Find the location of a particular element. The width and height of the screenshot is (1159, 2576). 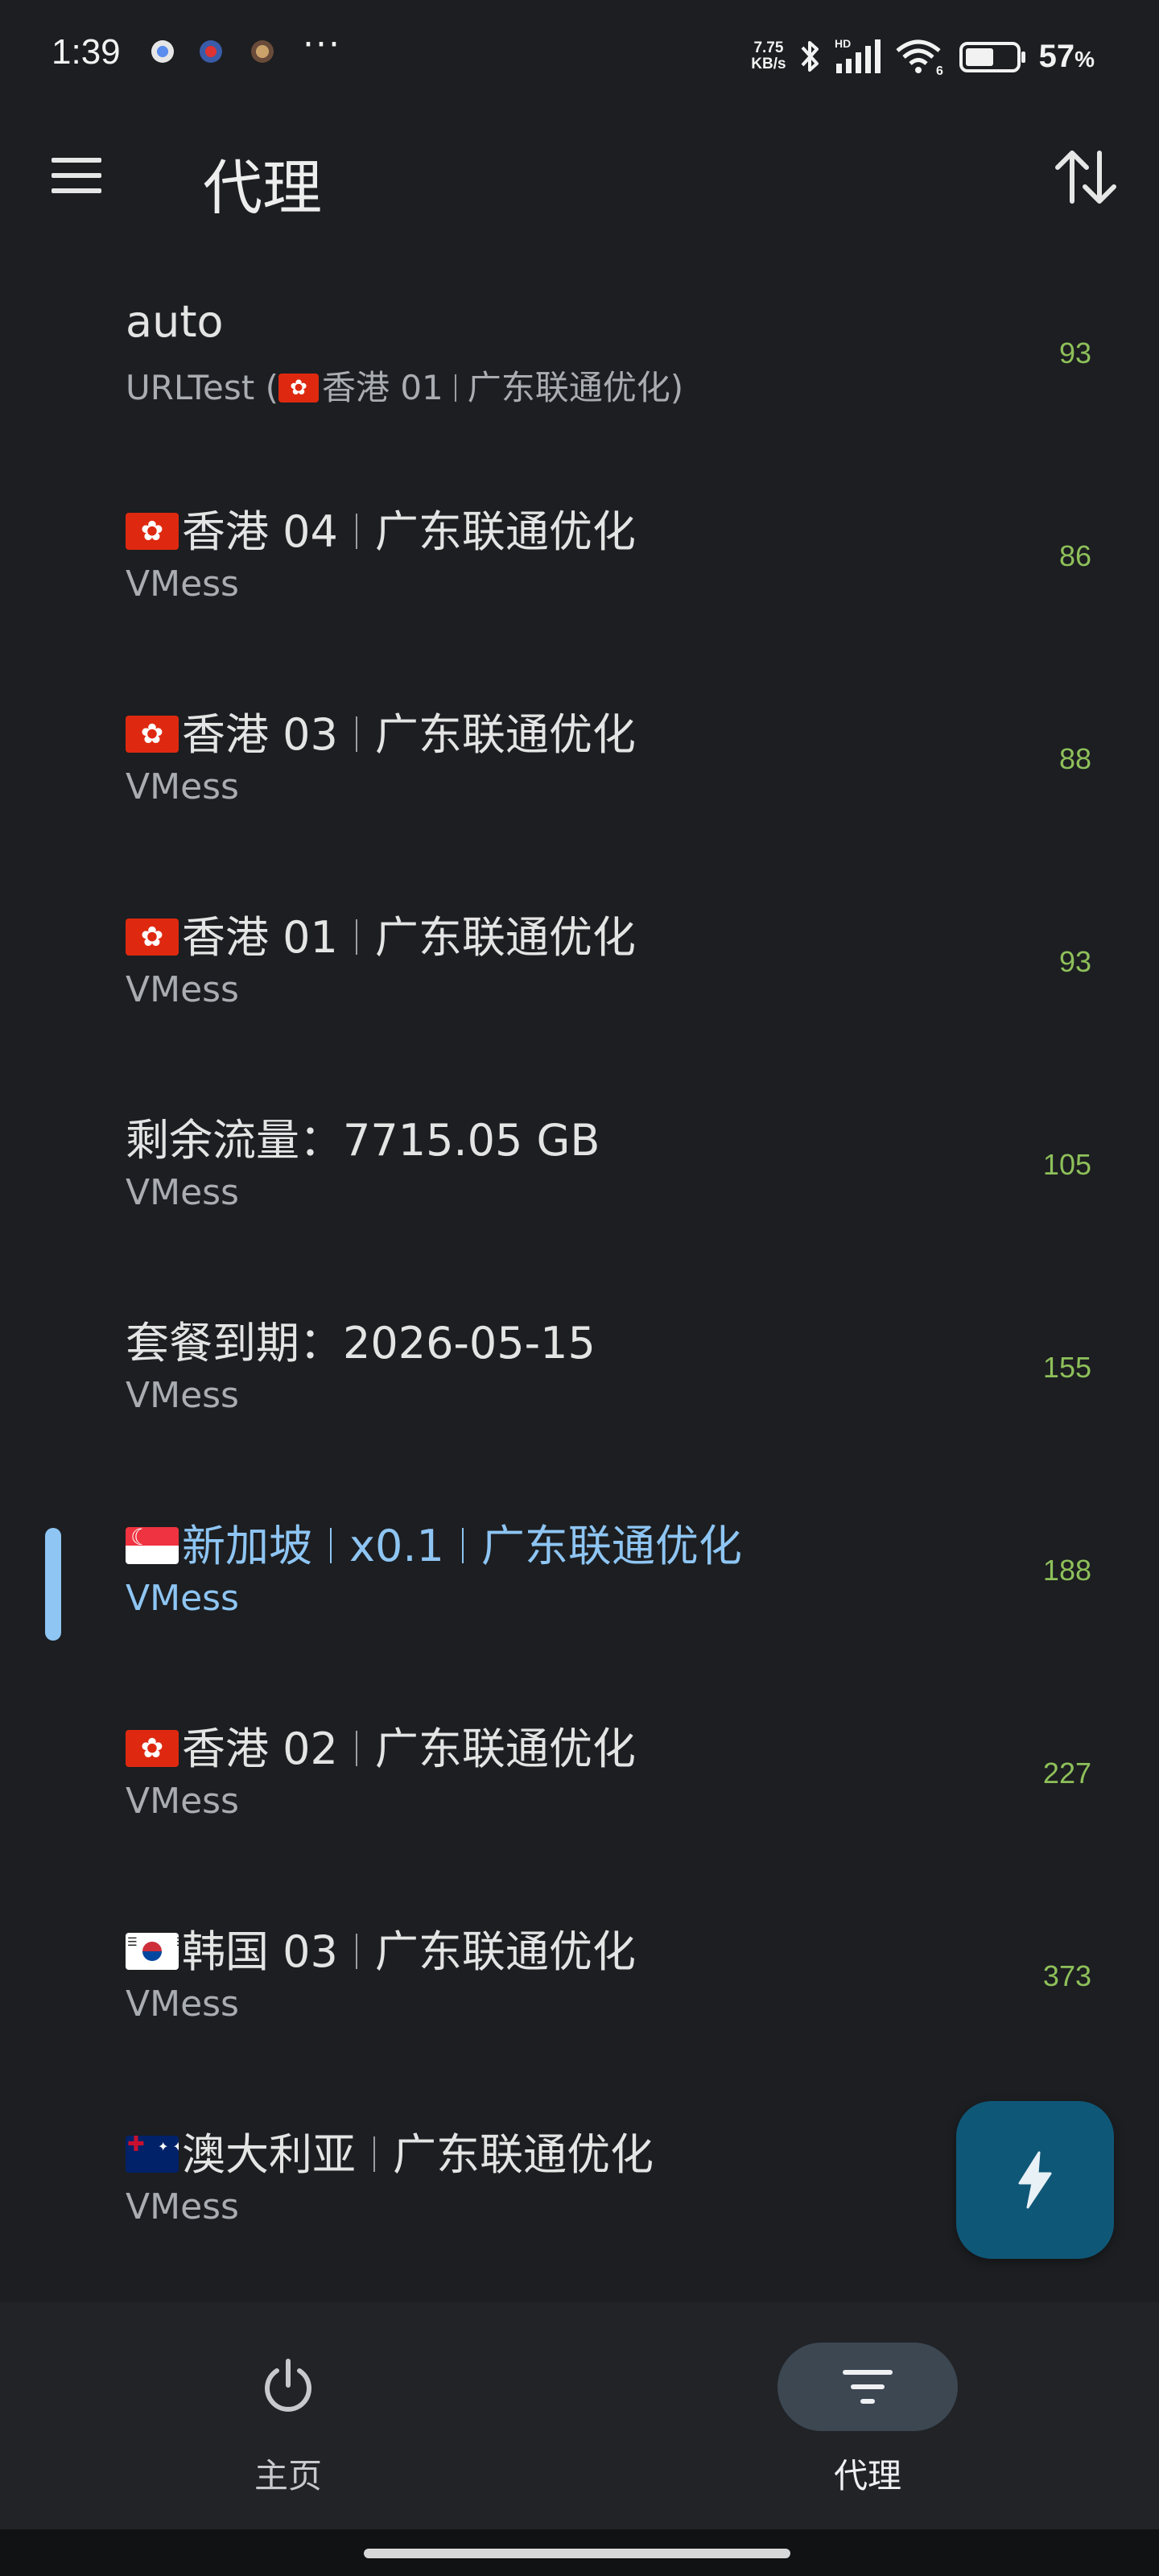

gesture-area is located at coordinates (579, 2552).